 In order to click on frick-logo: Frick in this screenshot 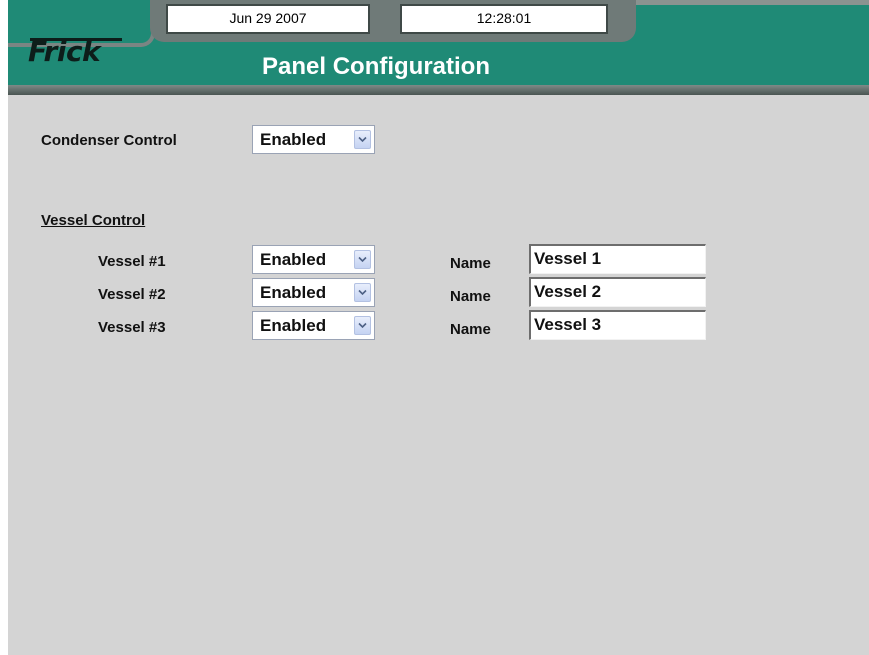, I will do `click(64, 51)`.